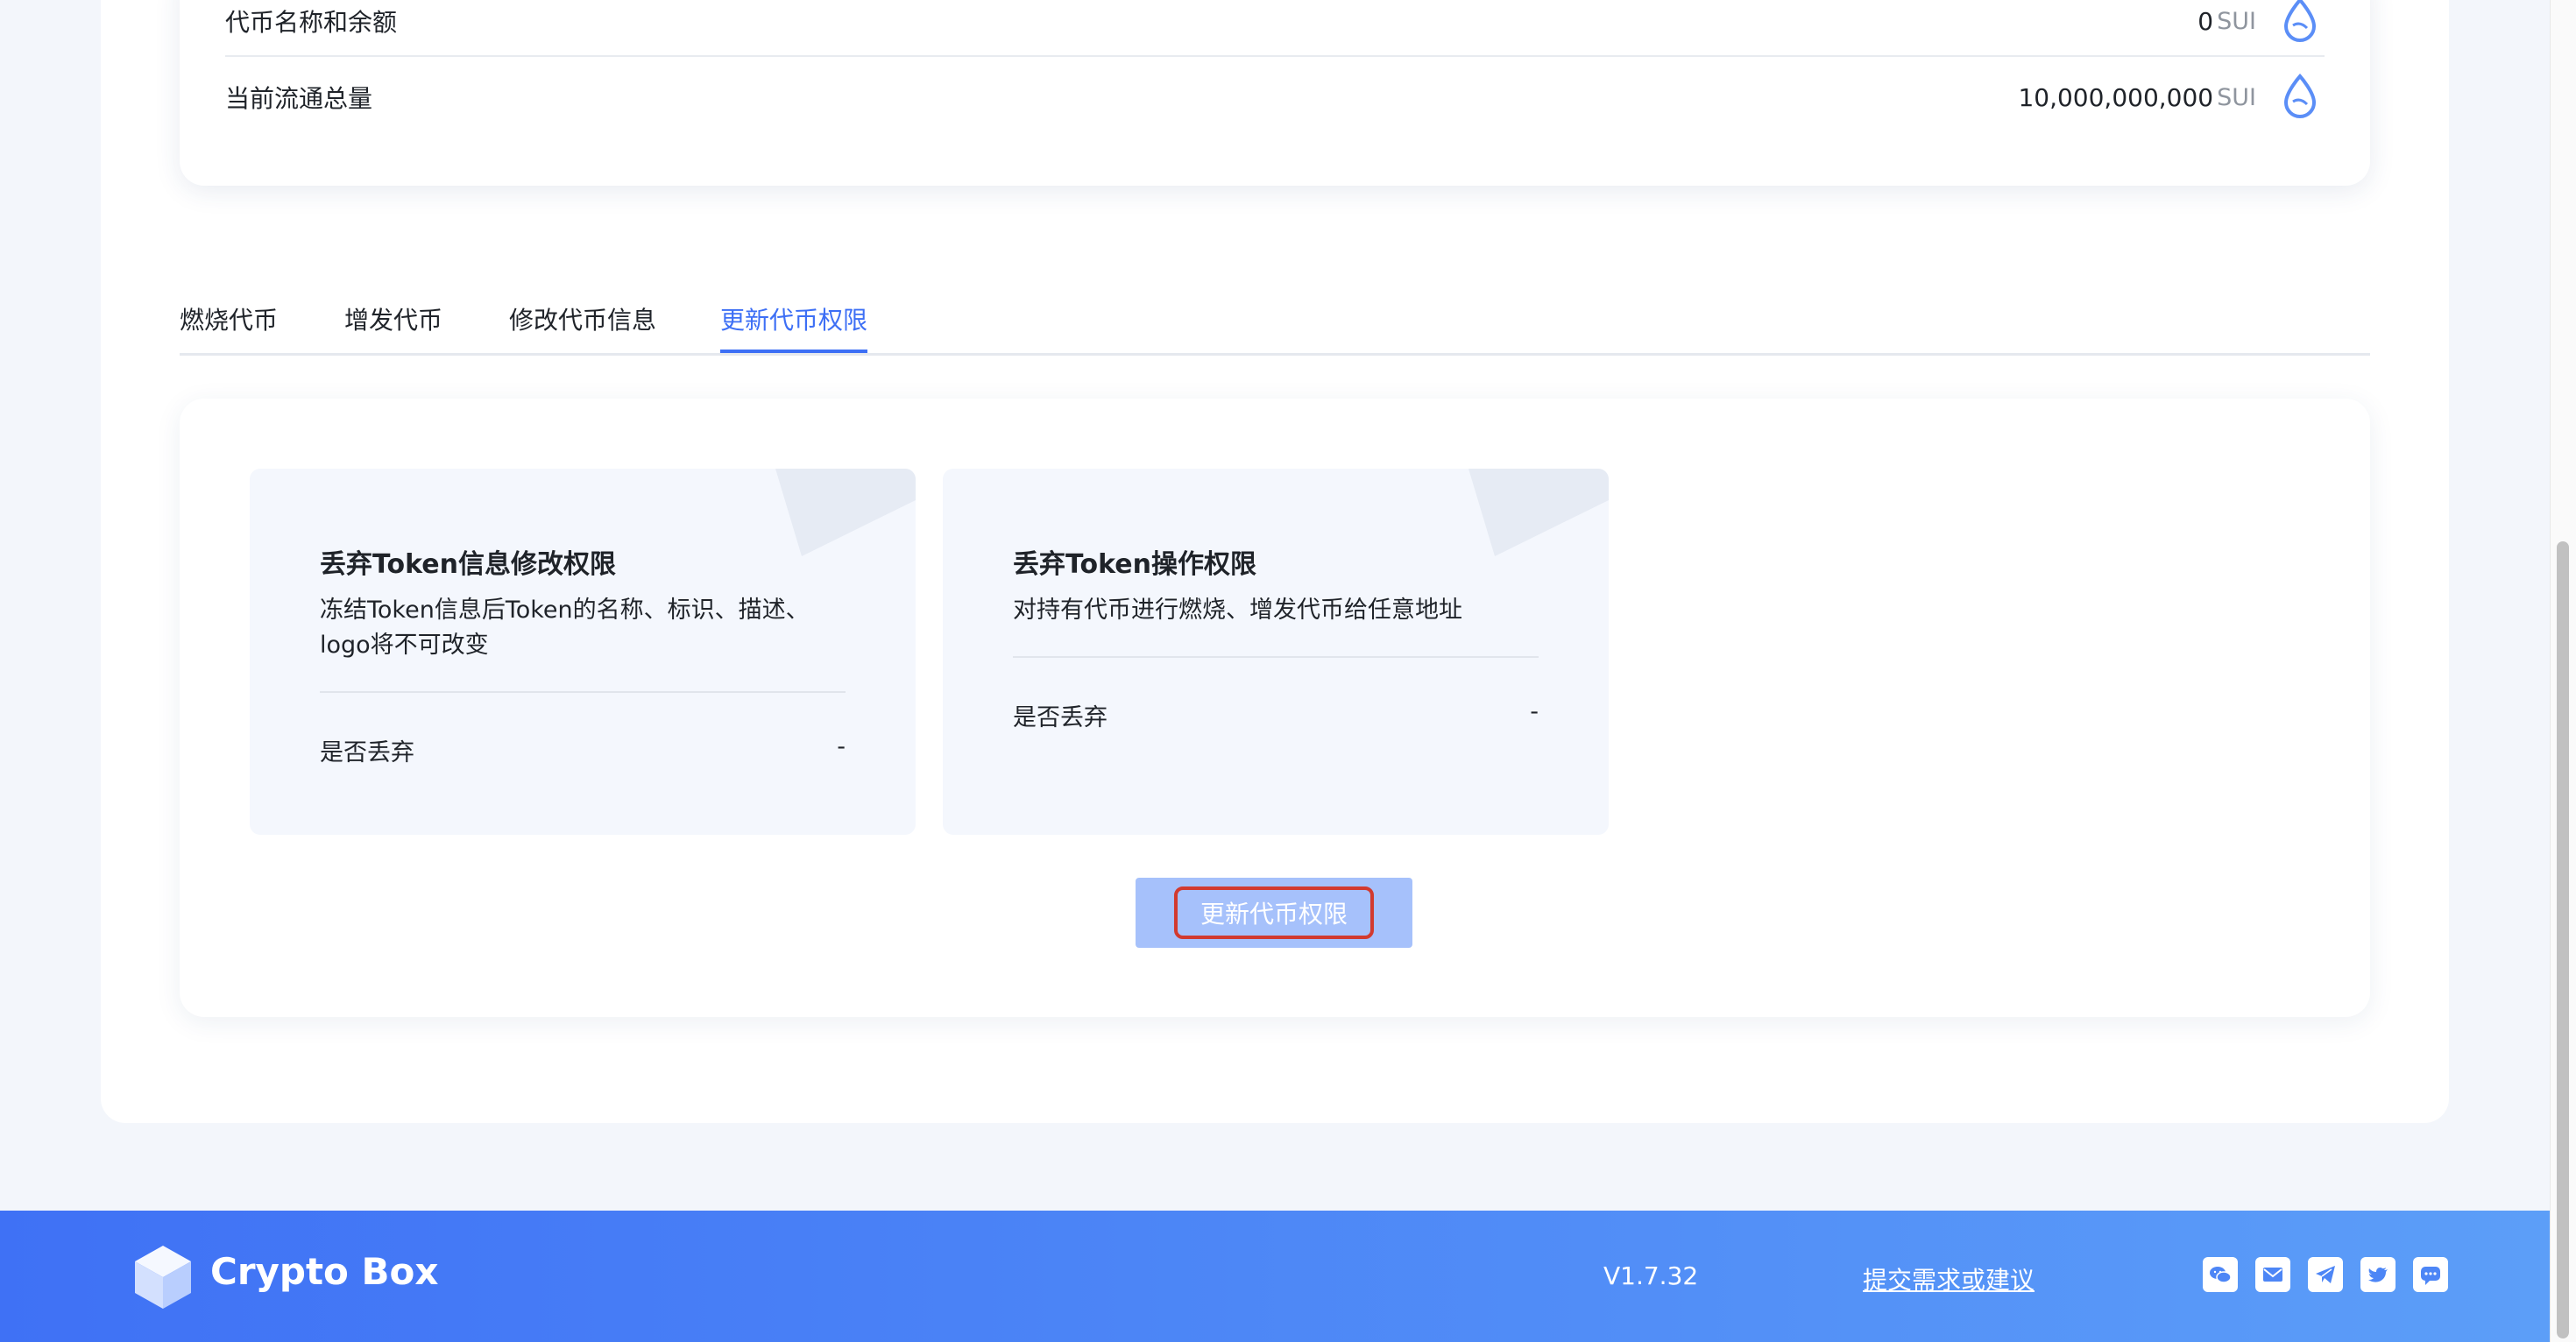 The width and height of the screenshot is (2576, 1342). I want to click on brand-name: Crypto Box, so click(324, 1271).